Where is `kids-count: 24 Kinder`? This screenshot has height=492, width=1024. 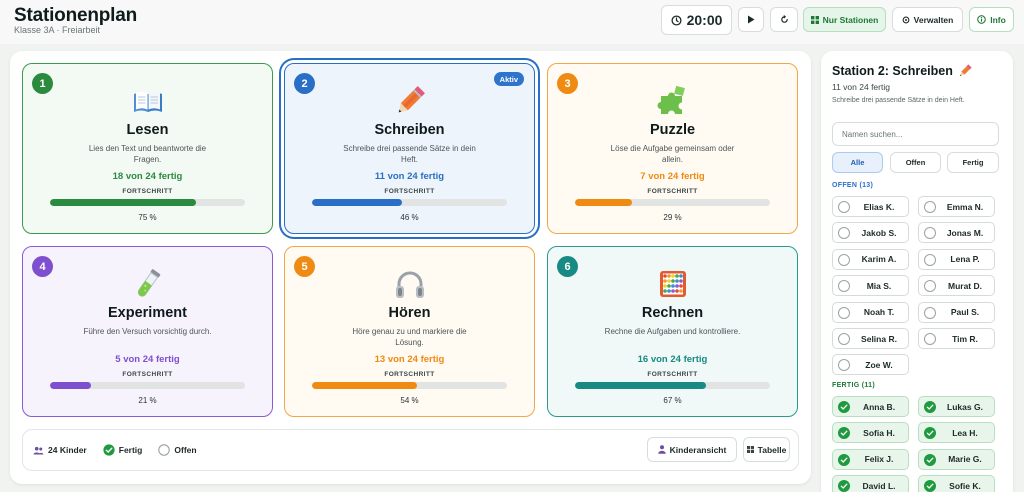
kids-count: 24 Kinder is located at coordinates (67, 450).